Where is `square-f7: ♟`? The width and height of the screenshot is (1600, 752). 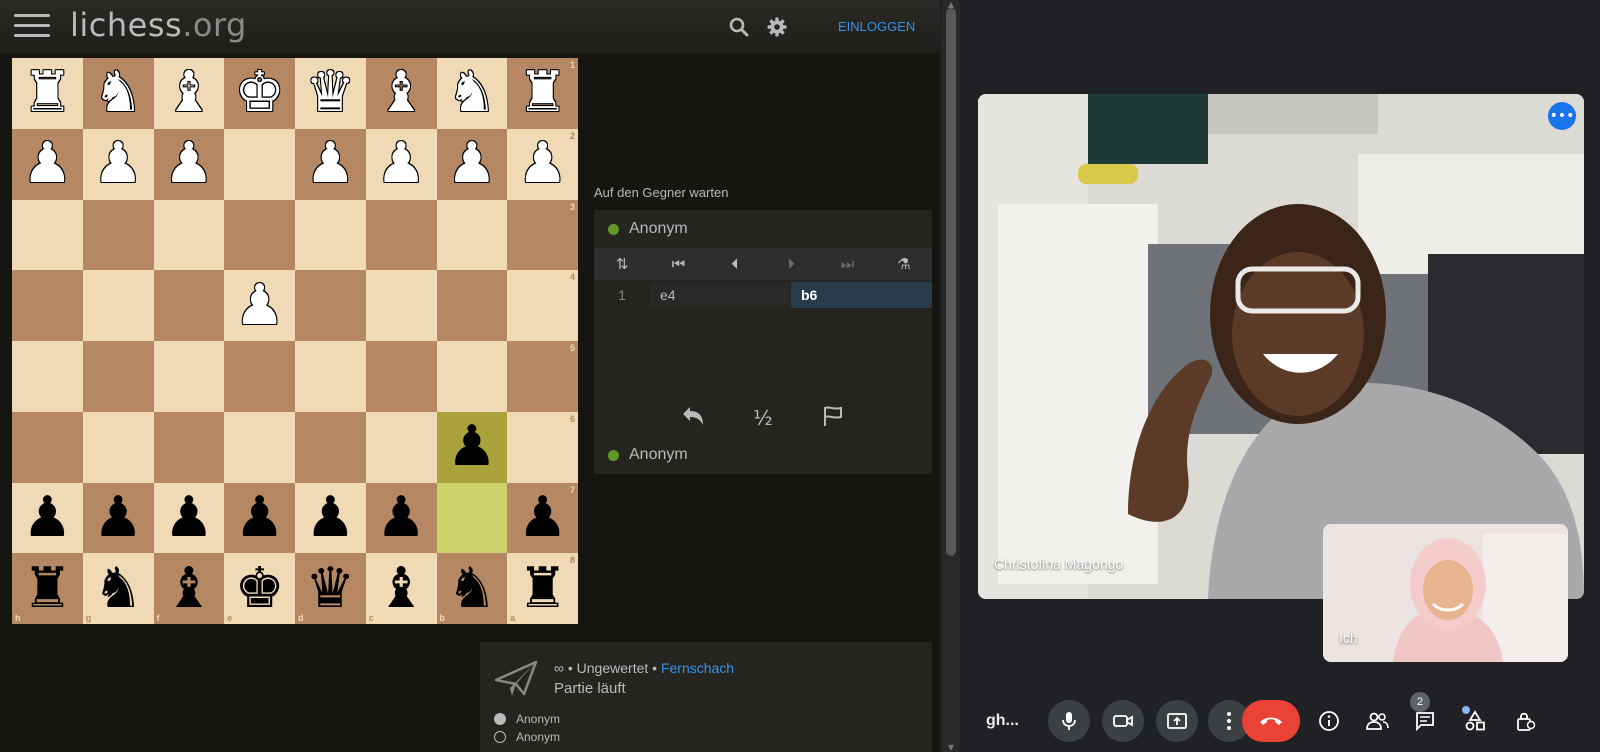
square-f7: ♟ is located at coordinates (189, 518).